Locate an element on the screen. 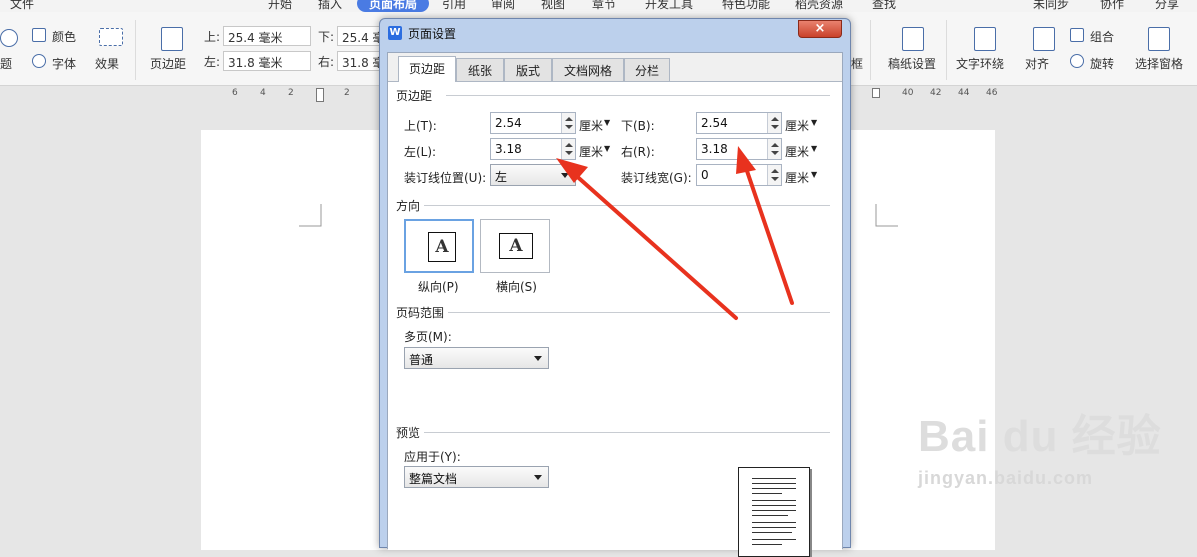  tab-sections: 章节 is located at coordinates (604, 6).